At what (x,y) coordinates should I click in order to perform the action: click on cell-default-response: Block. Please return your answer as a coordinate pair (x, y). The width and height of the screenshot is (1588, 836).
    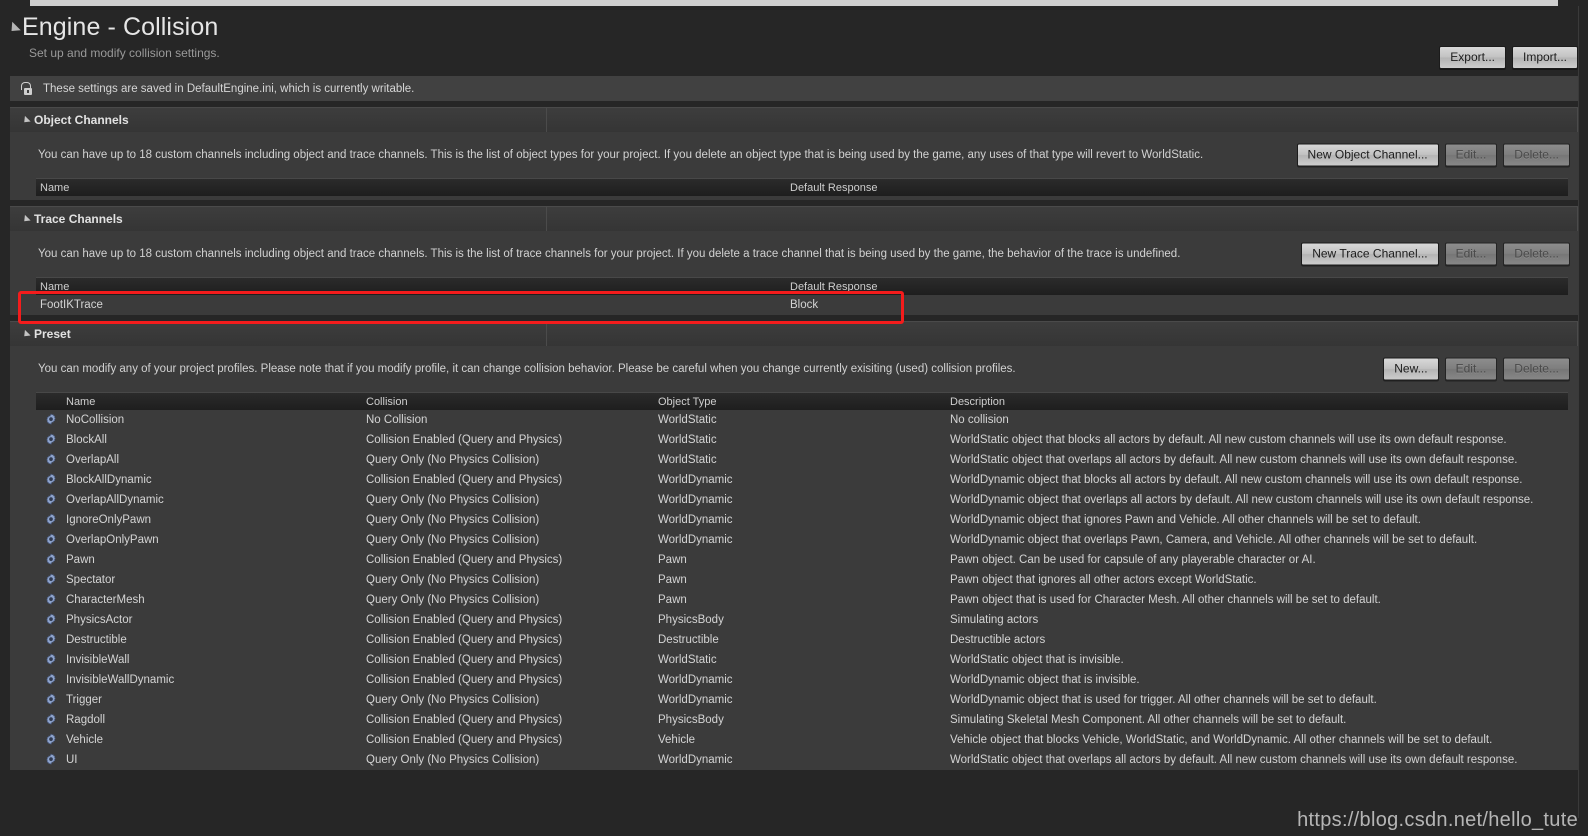
    Looking at the image, I should click on (804, 305).